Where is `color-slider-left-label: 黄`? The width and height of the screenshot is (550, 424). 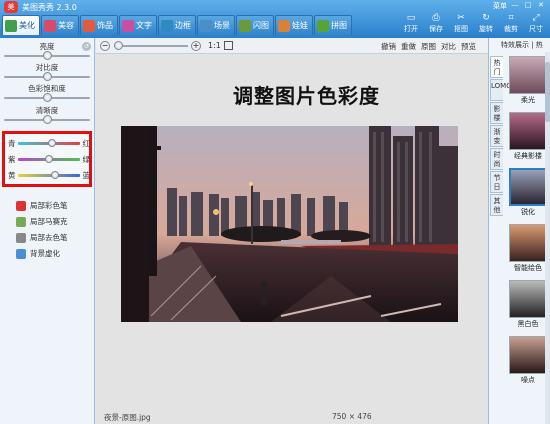 color-slider-left-label: 黄 is located at coordinates (12, 175).